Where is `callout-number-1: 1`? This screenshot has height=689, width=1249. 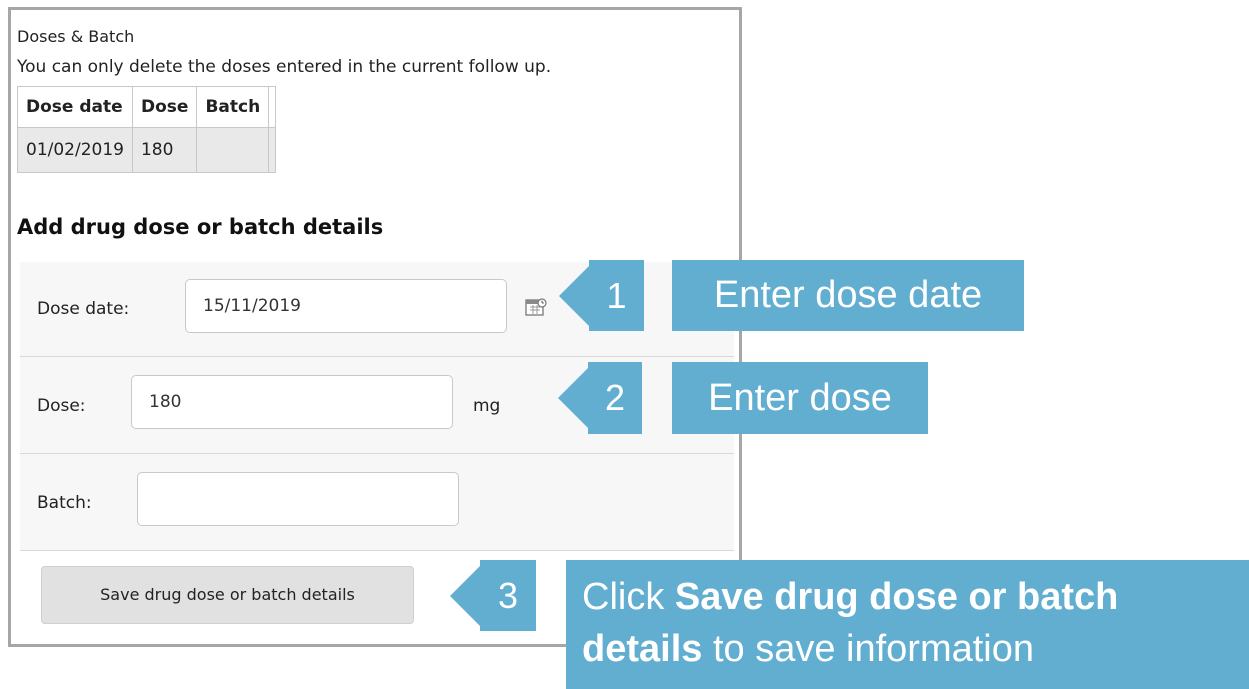 callout-number-1: 1 is located at coordinates (616, 295).